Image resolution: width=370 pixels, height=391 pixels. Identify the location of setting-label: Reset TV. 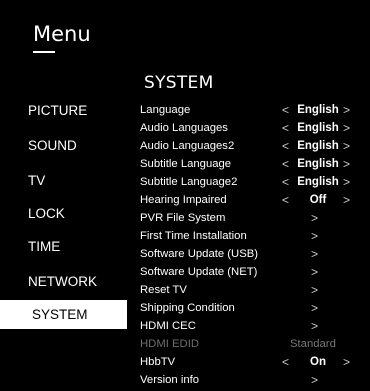
(163, 290).